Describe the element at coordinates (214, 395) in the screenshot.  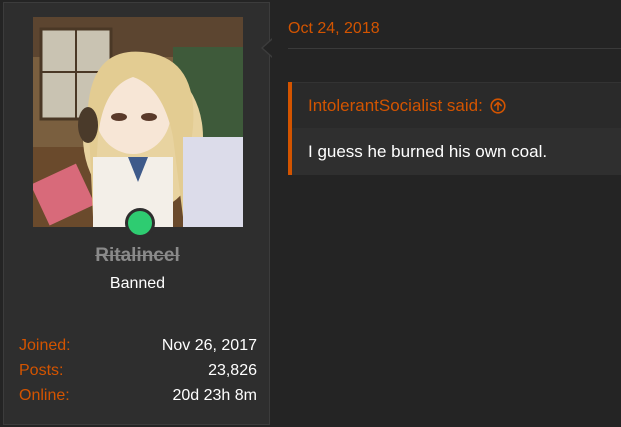
I see `stat-value: 20d 23h 8m` at that location.